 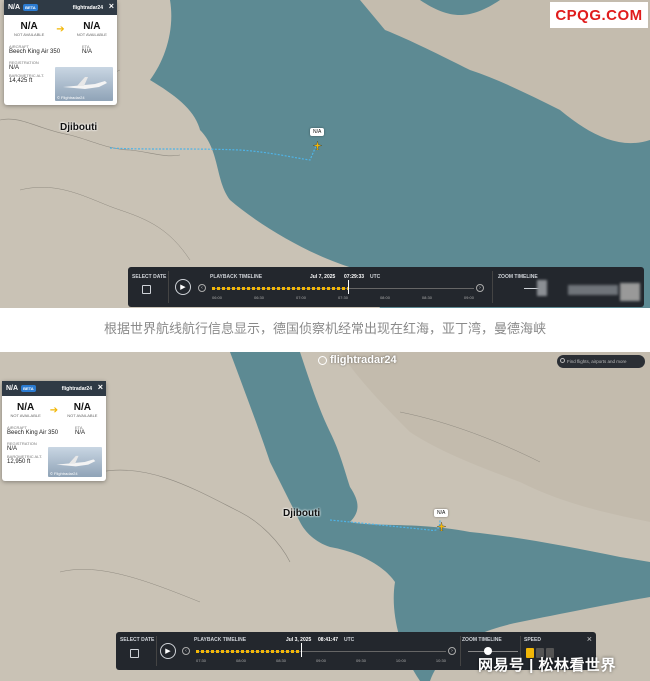 I want to click on zoom-slider, so click(x=493, y=651).